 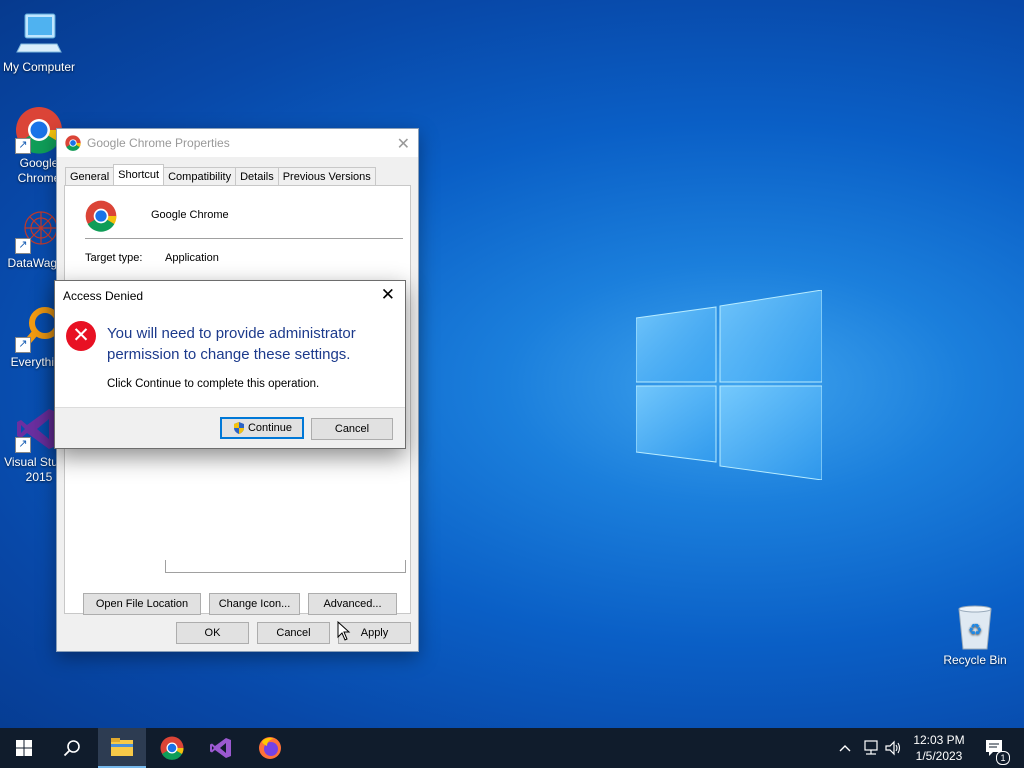 I want to click on tab-general: General, so click(x=90, y=176).